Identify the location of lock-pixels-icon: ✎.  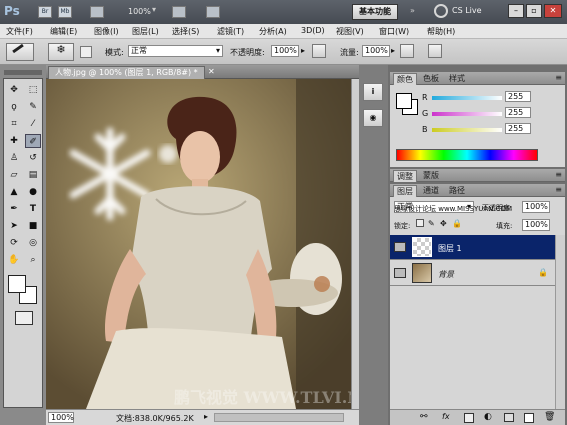
(431, 223).